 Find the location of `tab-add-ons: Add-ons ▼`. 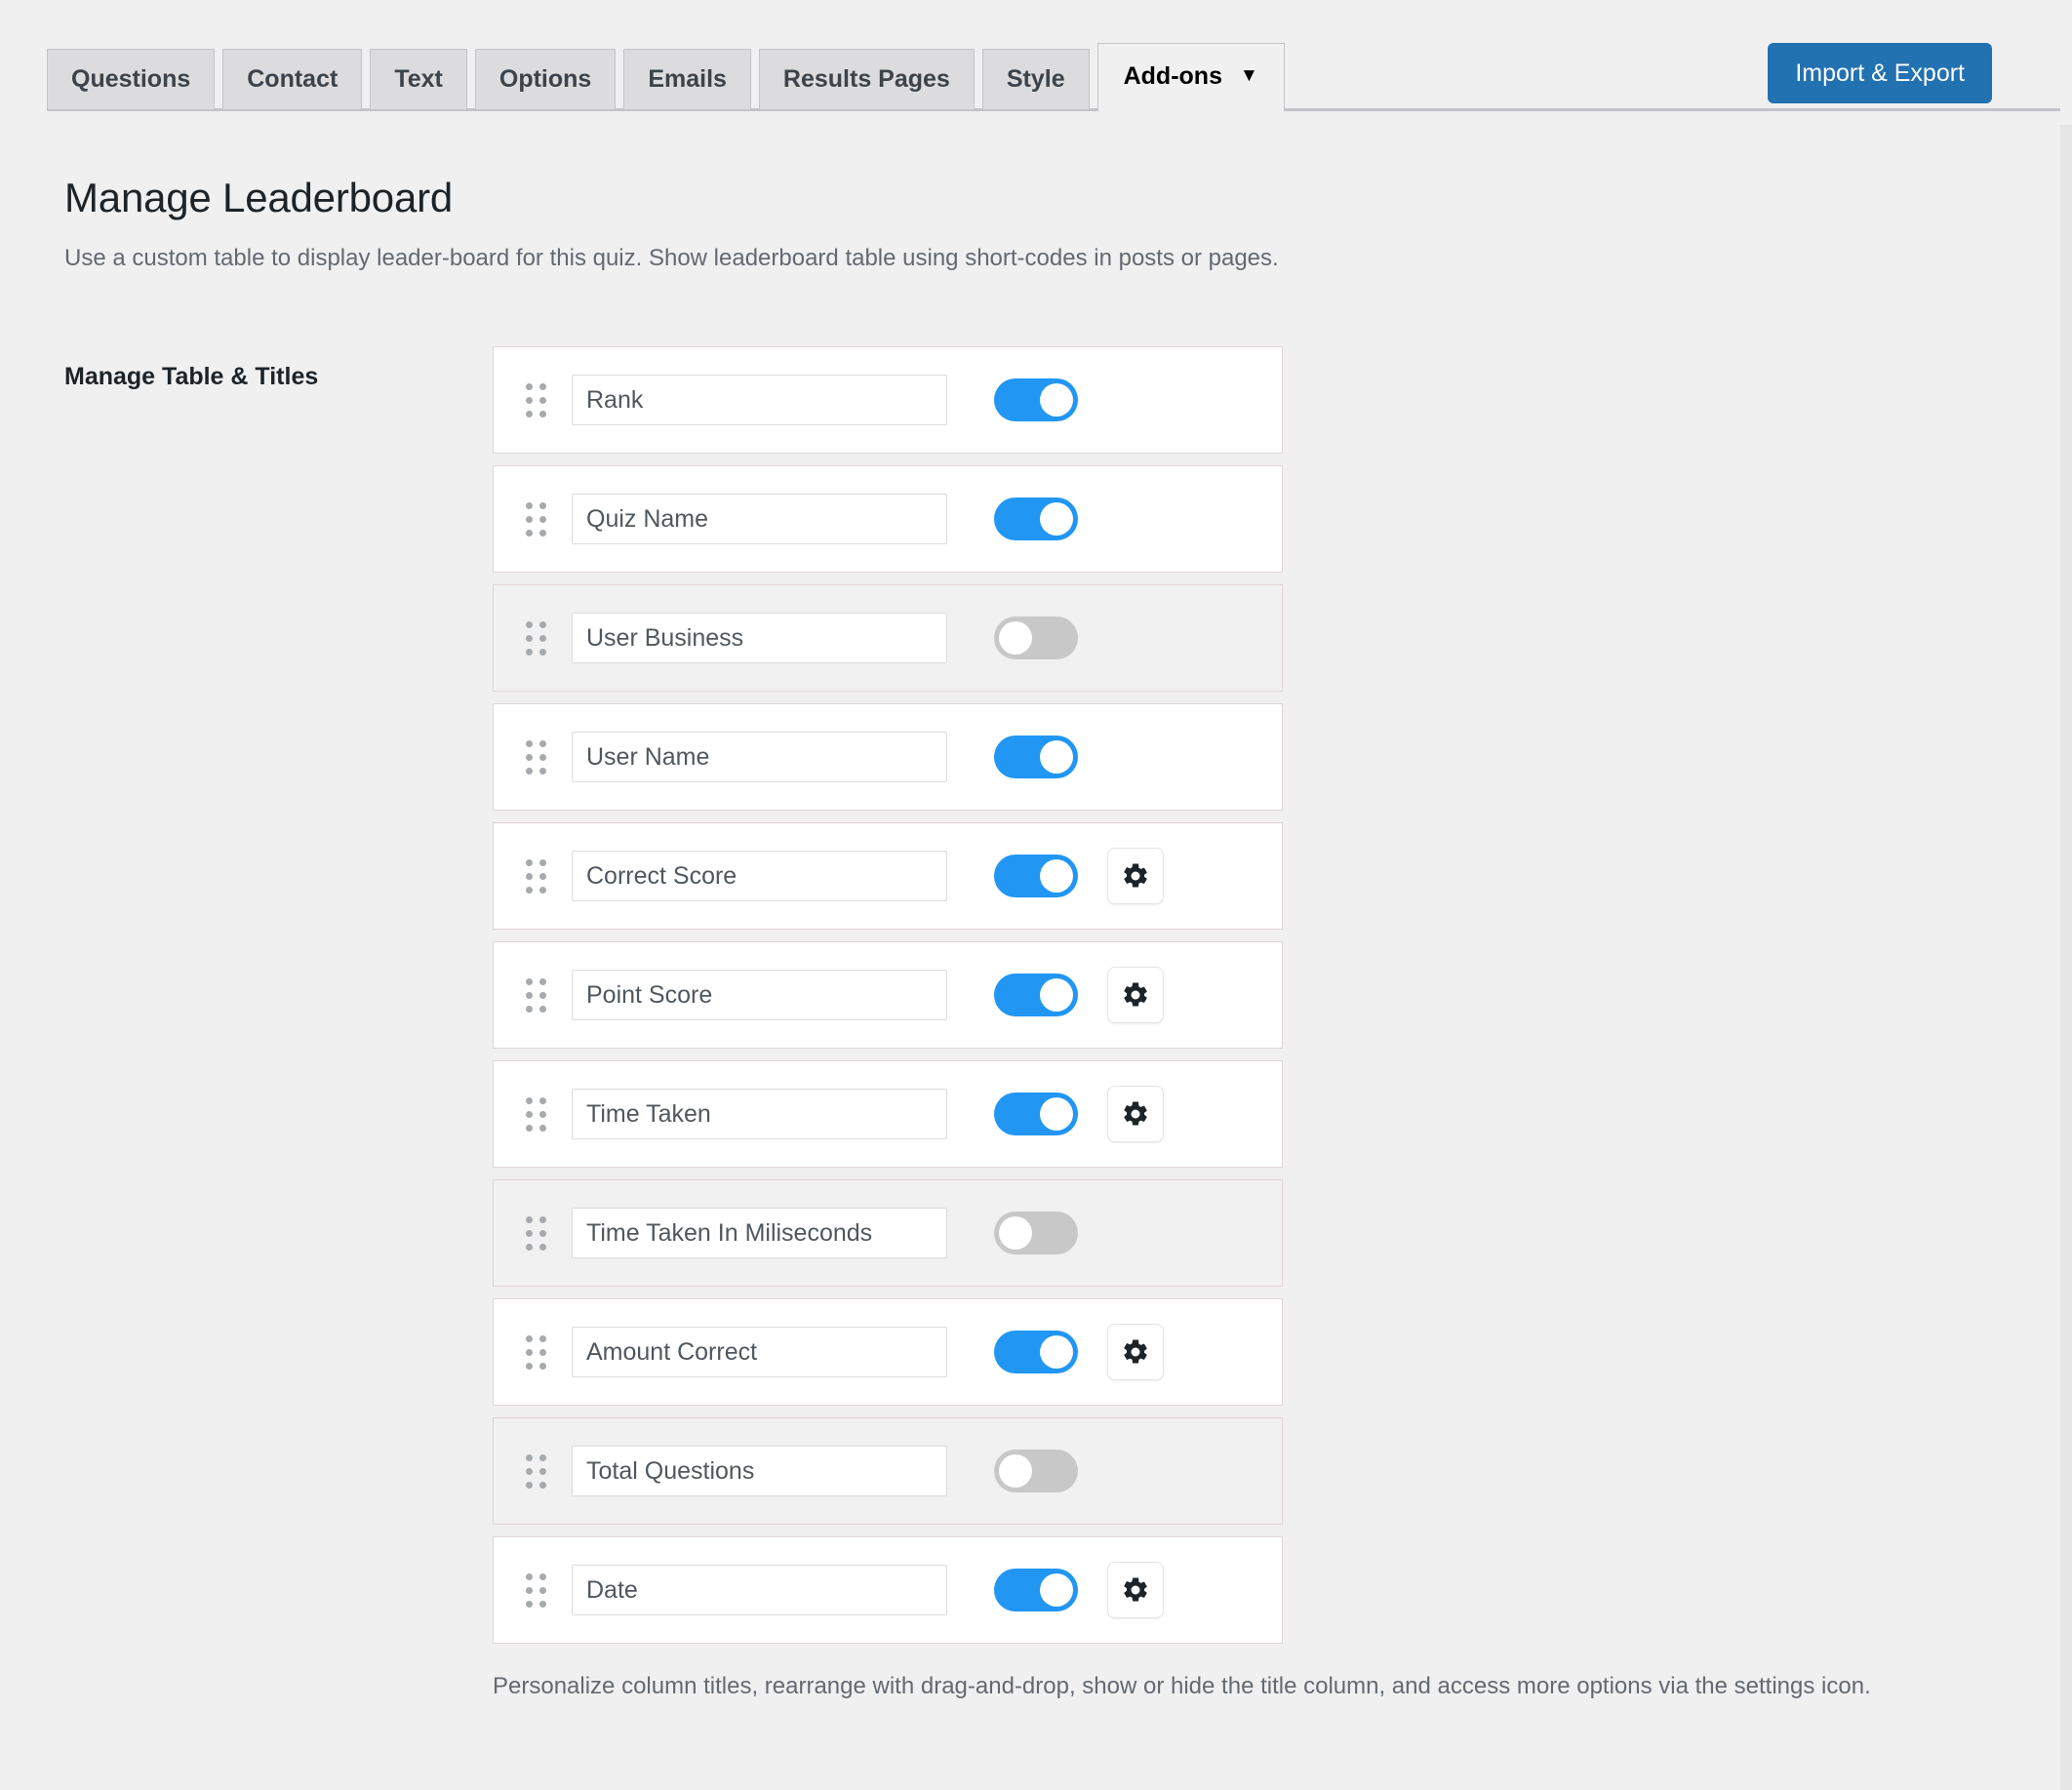

tab-add-ons: Add-ons ▼ is located at coordinates (1190, 77).